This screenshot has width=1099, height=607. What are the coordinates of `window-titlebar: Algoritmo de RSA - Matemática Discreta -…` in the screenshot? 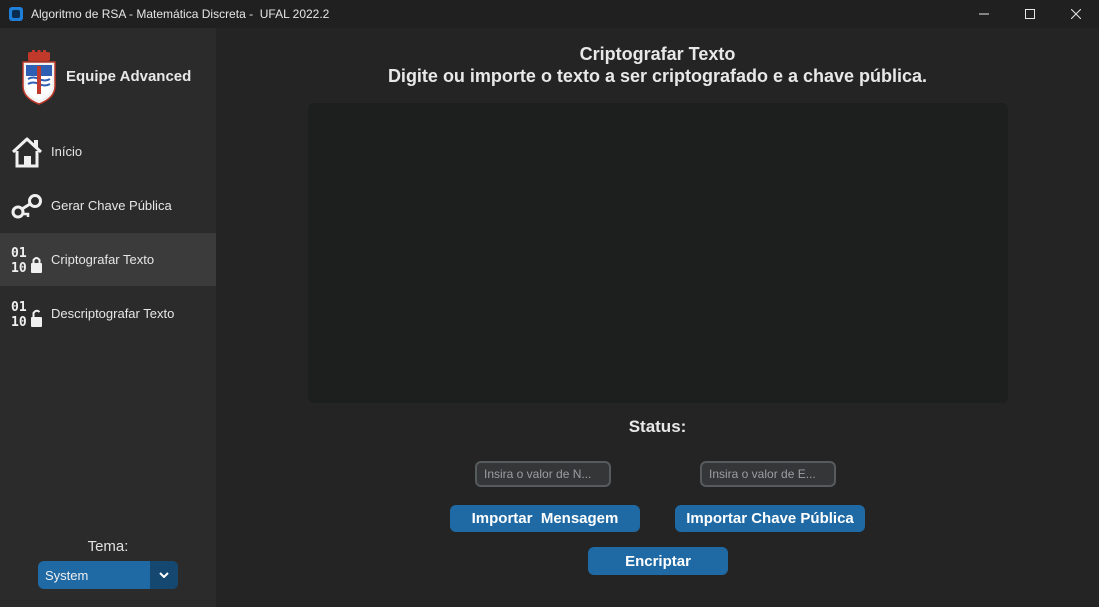 It's located at (549, 14).